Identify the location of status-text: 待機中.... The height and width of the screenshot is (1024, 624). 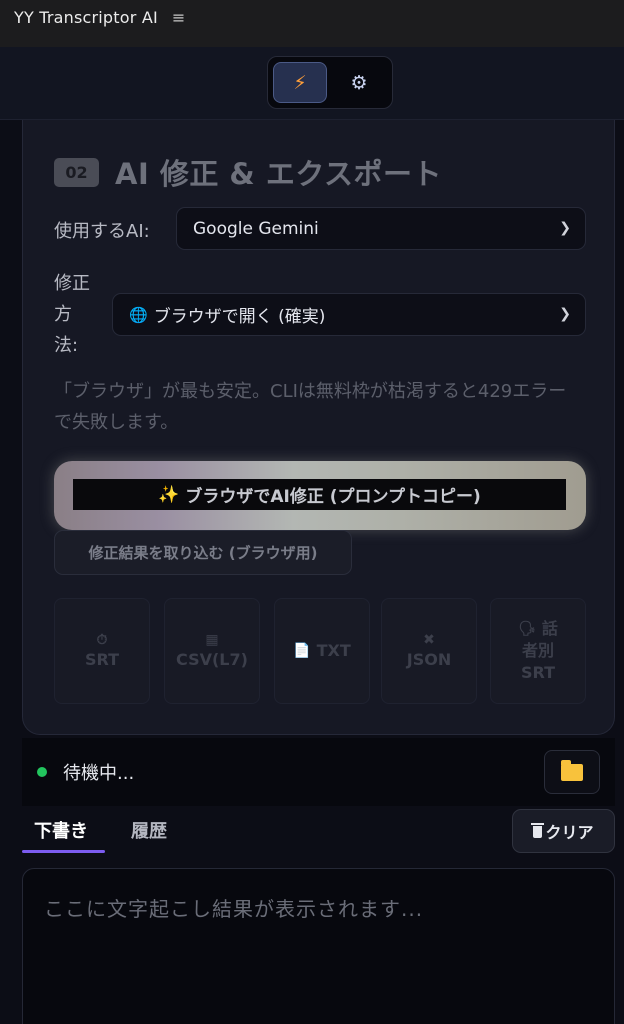
(99, 773).